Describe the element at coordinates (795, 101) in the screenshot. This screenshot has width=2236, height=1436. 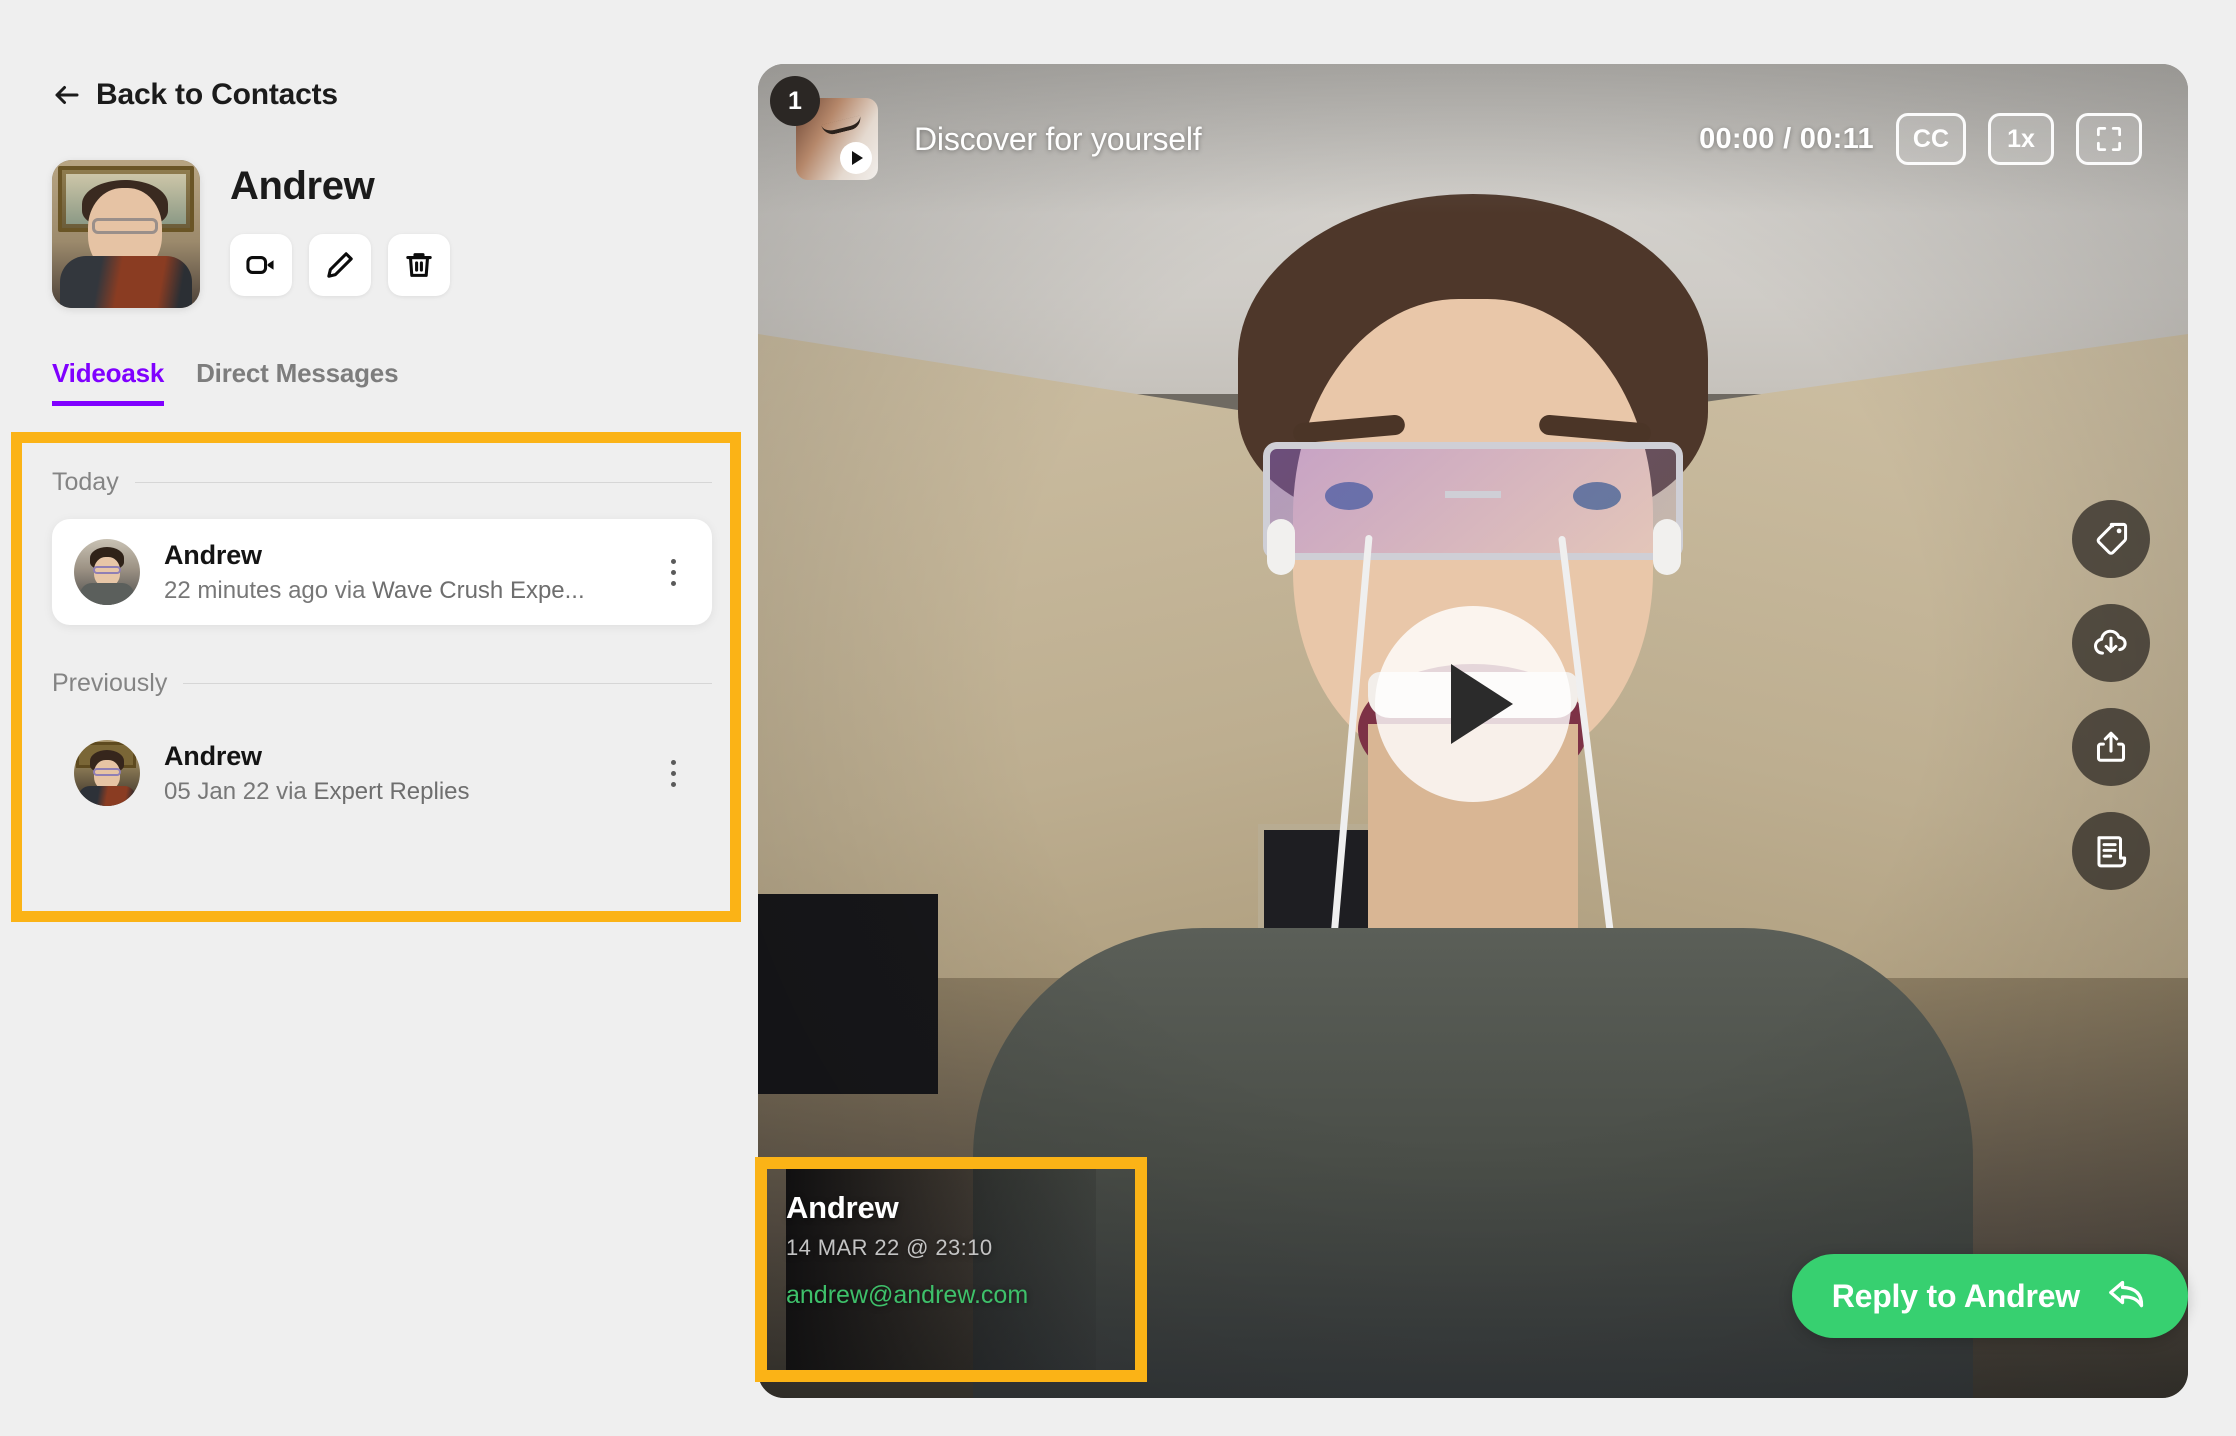
I see `step-number-badge: 1` at that location.